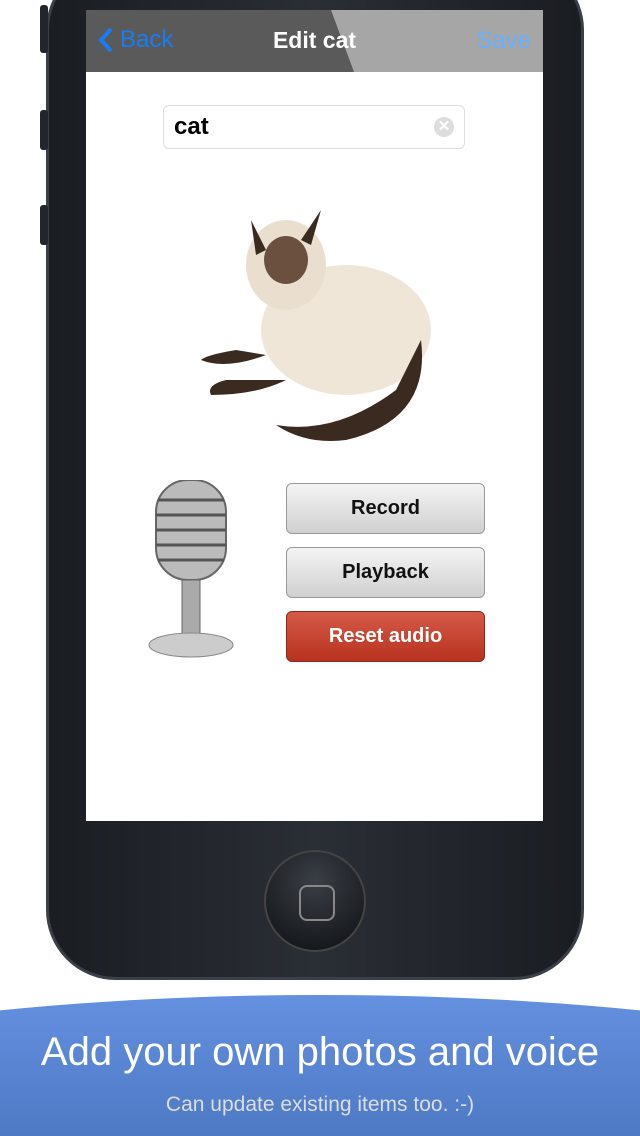 Image resolution: width=640 pixels, height=1136 pixels. What do you see at coordinates (320, 1104) in the screenshot?
I see `banner-subtitle: Can update existing items too. :-)` at bounding box center [320, 1104].